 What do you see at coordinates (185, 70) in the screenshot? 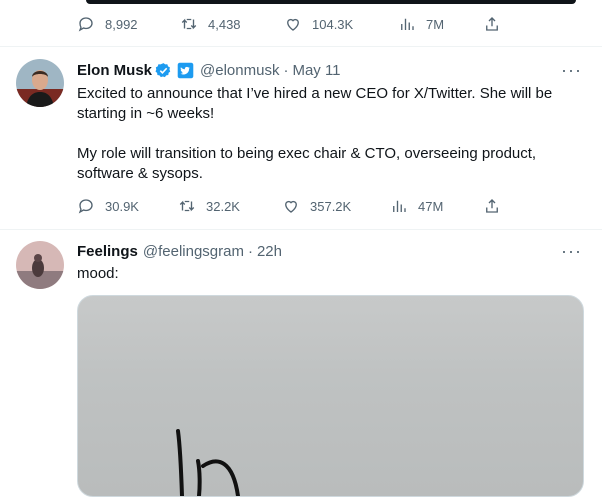
I see `twitter-affiliate-badge-icon` at bounding box center [185, 70].